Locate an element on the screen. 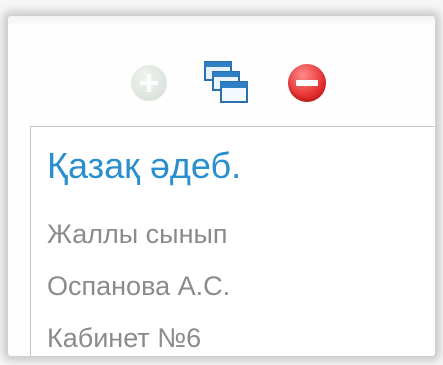 The image size is (443, 365). open-windows-button is located at coordinates (226, 83).